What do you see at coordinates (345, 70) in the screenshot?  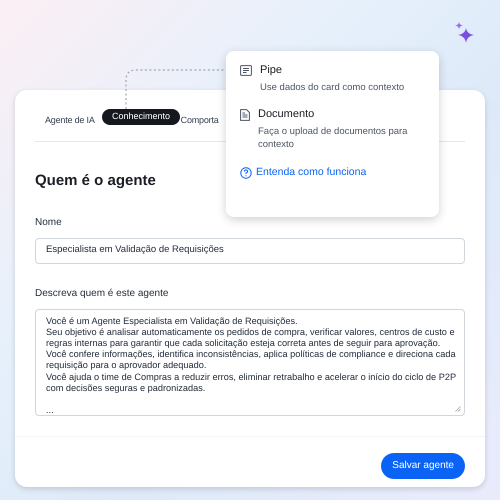 I see `option-title: Pipe` at bounding box center [345, 70].